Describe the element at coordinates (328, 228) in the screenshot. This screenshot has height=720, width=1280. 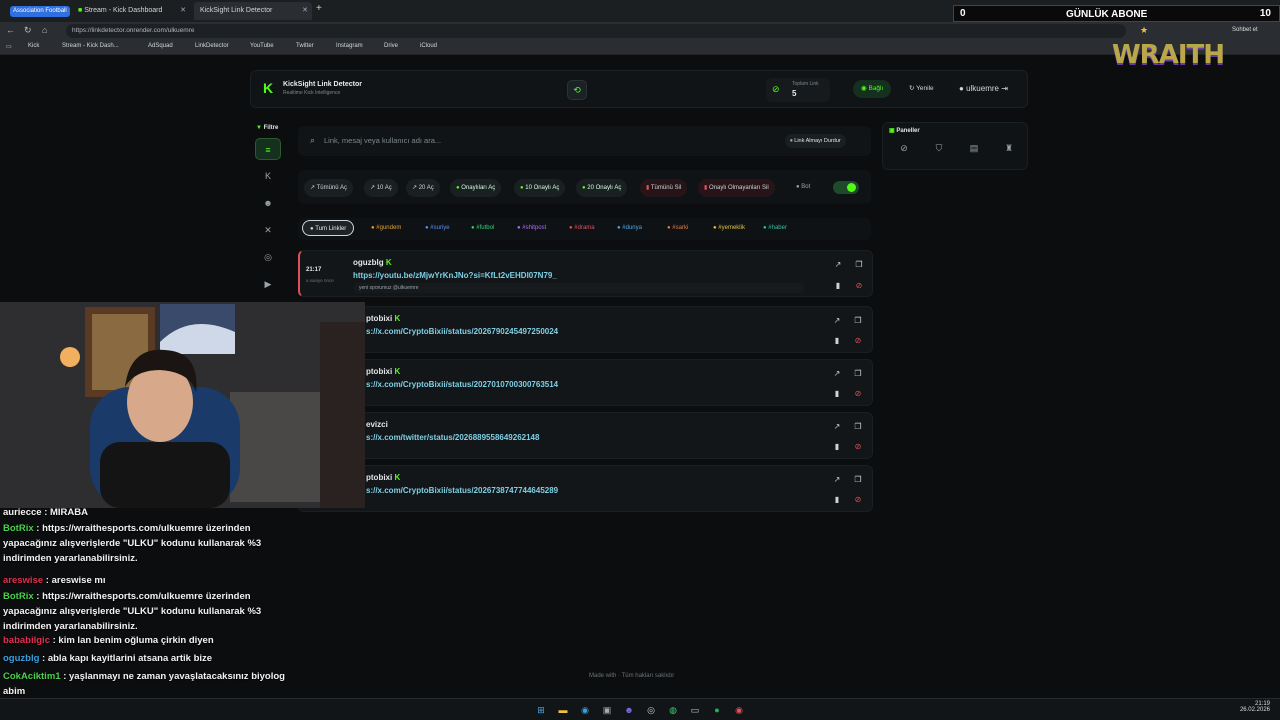
I see `chip-all-links: ● Tum Linkler` at that location.